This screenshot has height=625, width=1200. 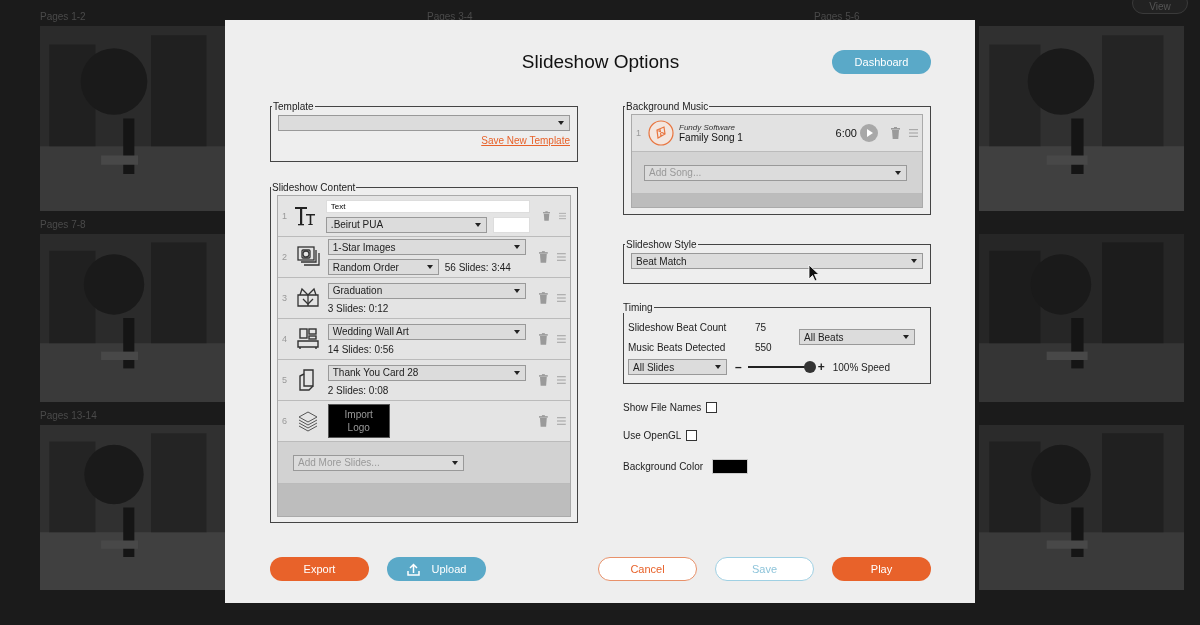 What do you see at coordinates (781, 367) in the screenshot?
I see `speed-slider` at bounding box center [781, 367].